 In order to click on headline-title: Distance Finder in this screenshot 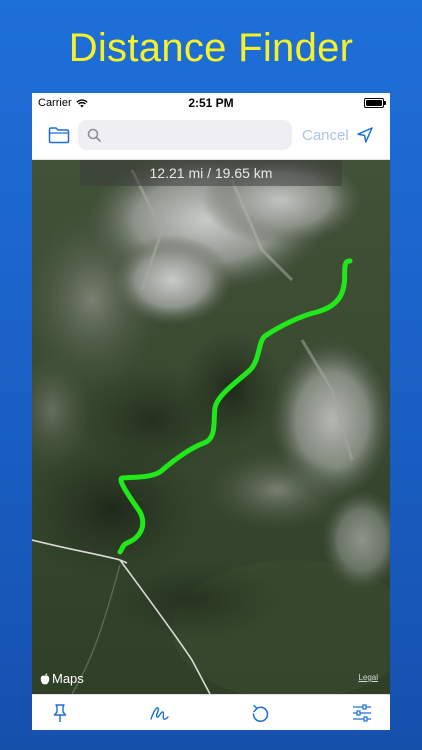, I will do `click(211, 48)`.